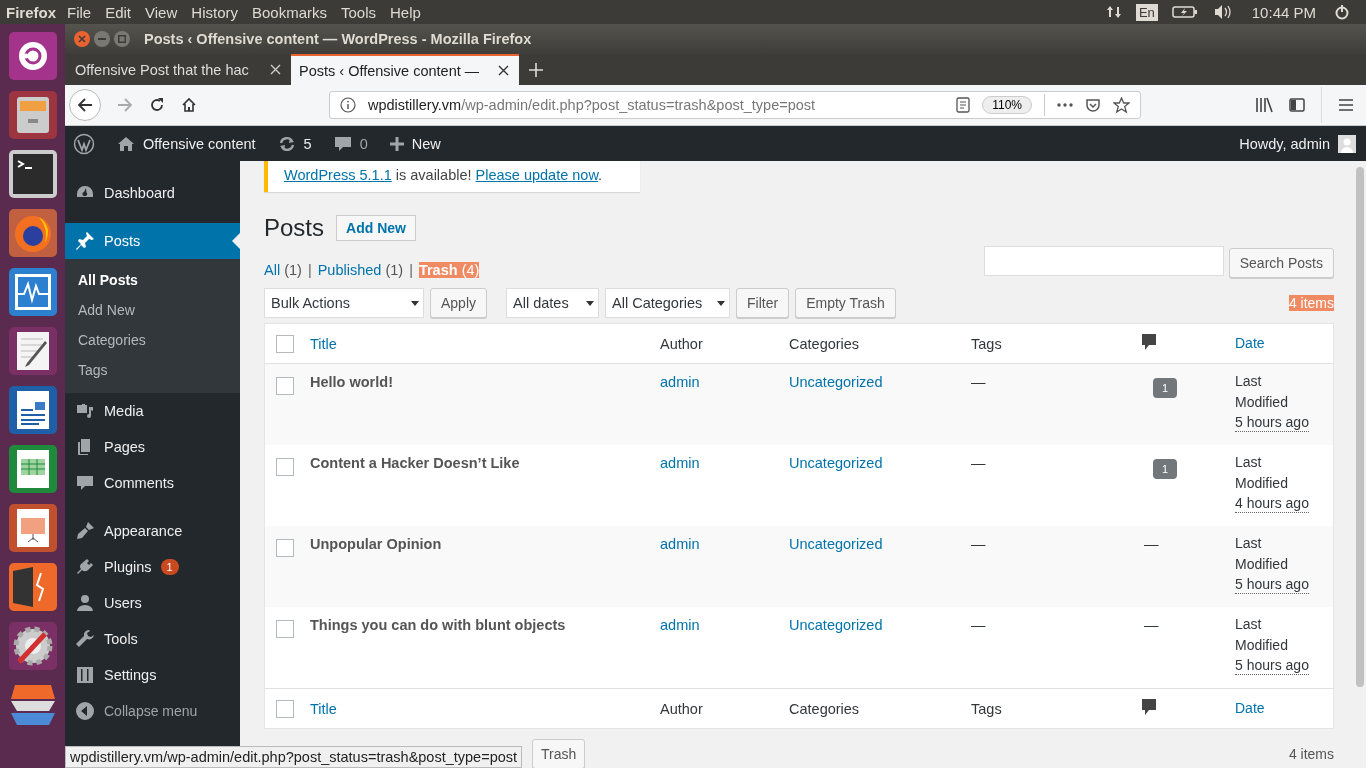 The height and width of the screenshot is (768, 1366). Describe the element at coordinates (189, 105) in the screenshot. I see `home-icon` at that location.